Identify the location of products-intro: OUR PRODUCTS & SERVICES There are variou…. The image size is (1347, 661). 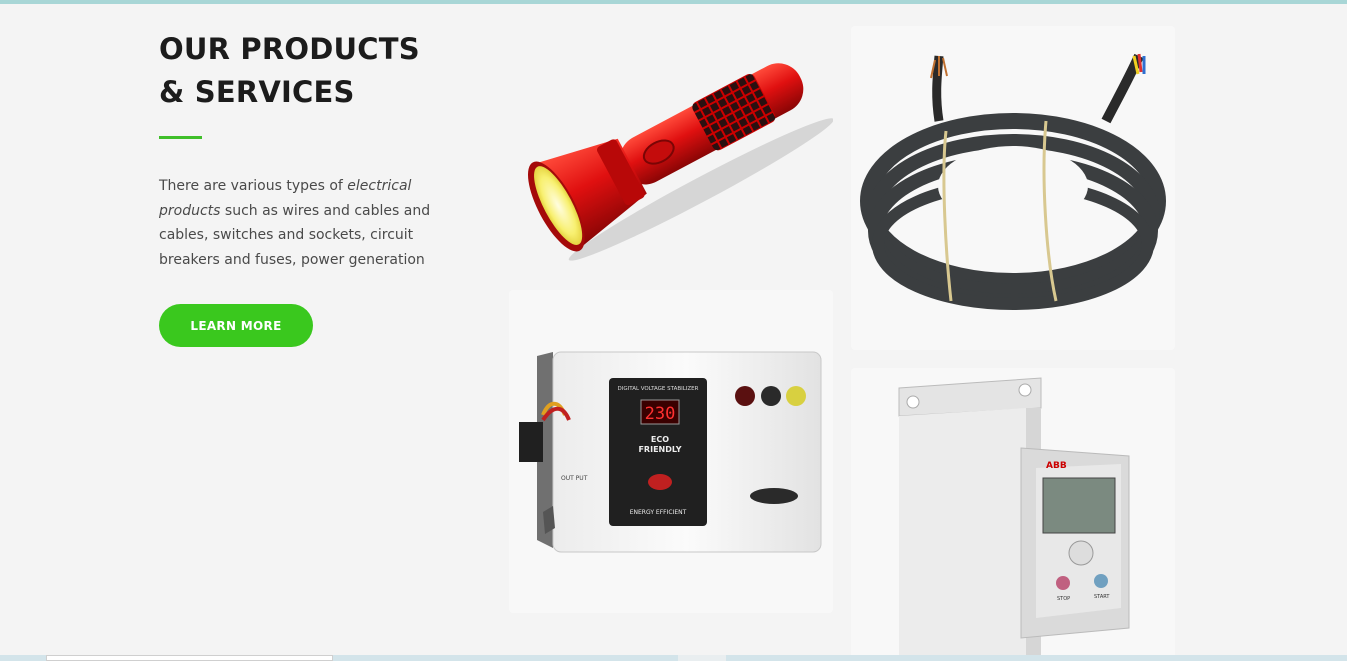
(309, 150).